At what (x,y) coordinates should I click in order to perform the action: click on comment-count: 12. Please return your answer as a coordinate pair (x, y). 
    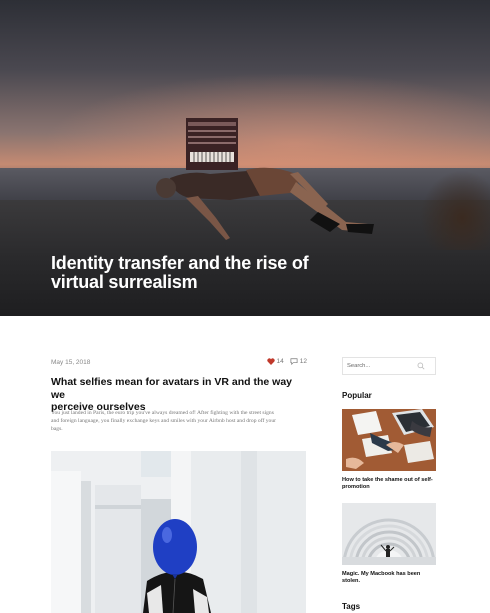
    Looking at the image, I should click on (303, 361).